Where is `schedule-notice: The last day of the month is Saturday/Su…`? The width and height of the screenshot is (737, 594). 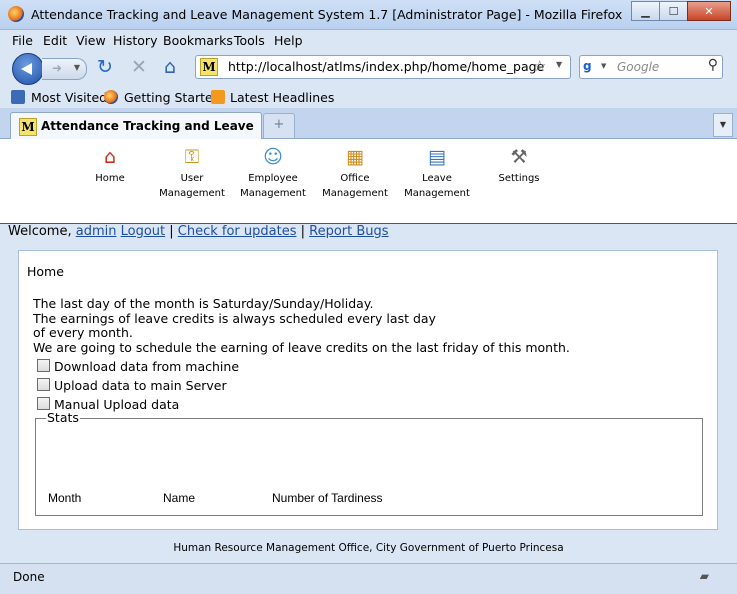
schedule-notice: The last day of the month is Saturday/Su… is located at coordinates (301, 325).